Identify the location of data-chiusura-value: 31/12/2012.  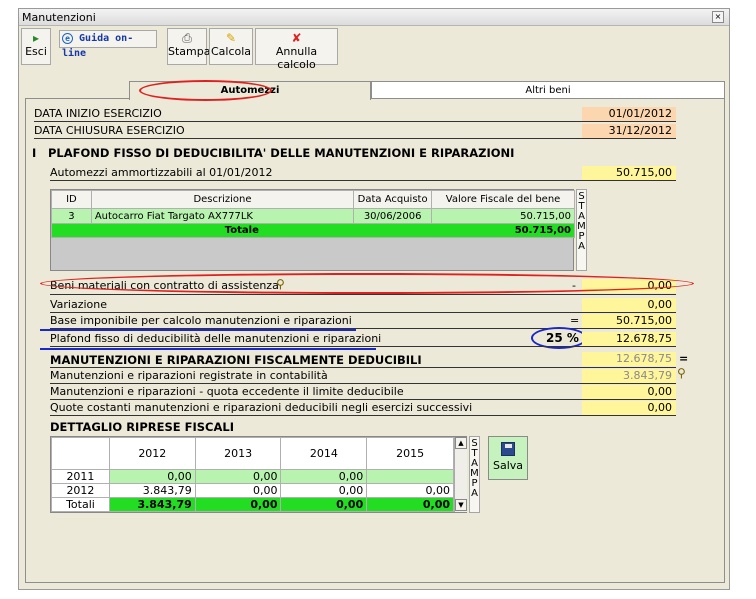
(629, 131).